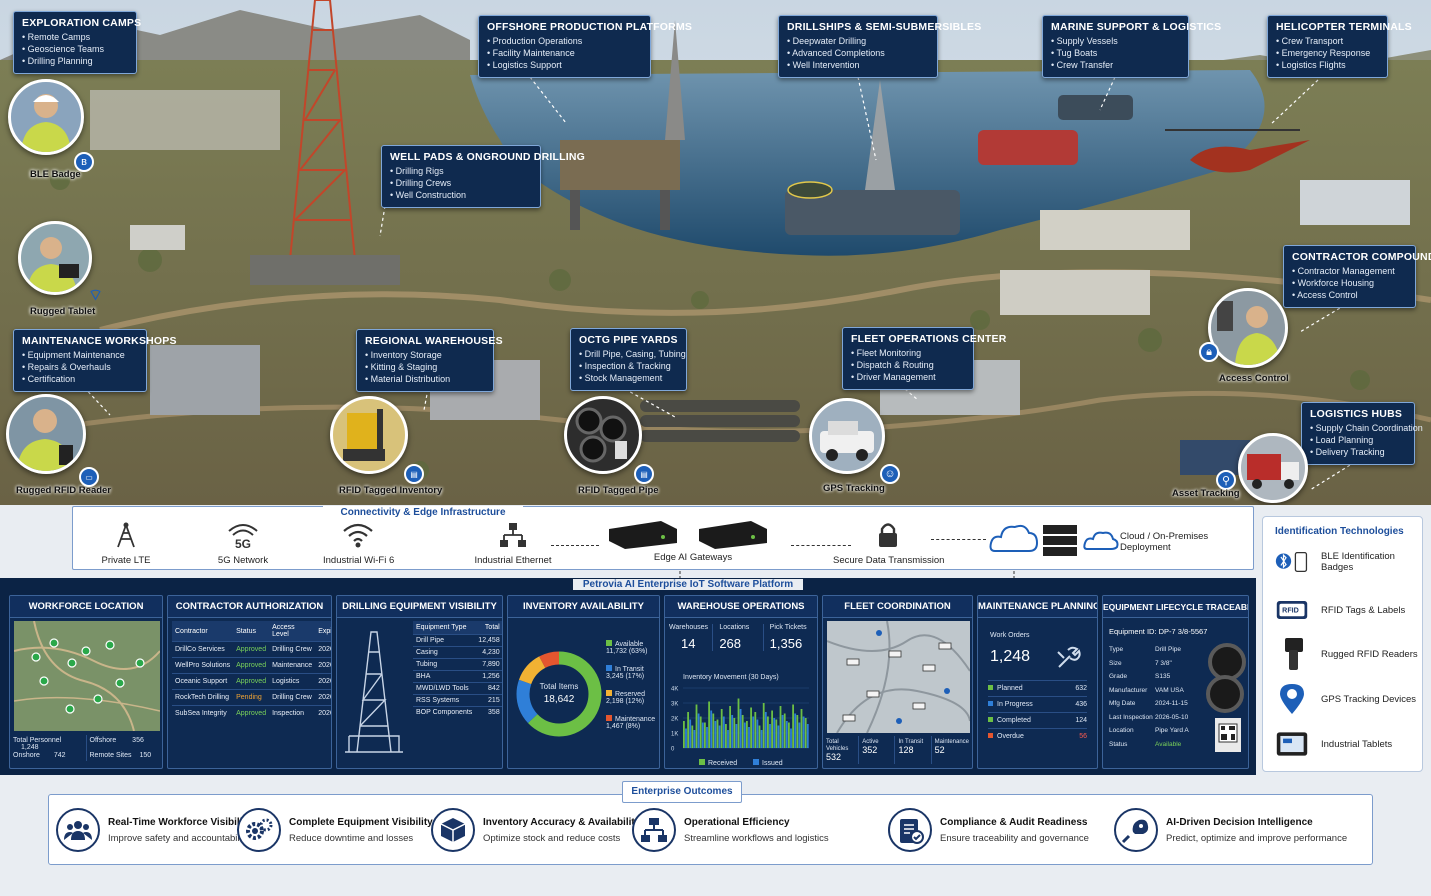 The image size is (1431, 896). I want to click on cell: 2026-06-20, so click(323, 697).